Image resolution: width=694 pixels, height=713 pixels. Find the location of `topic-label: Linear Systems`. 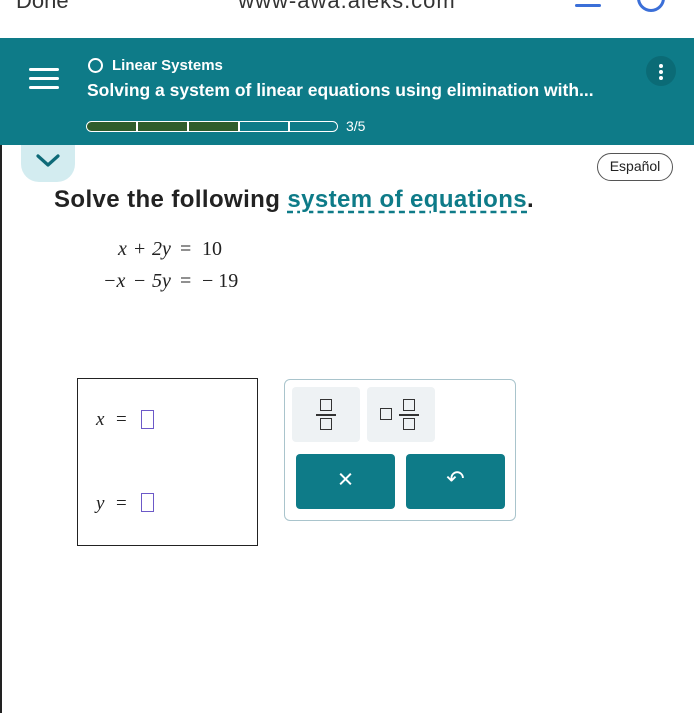

topic-label: Linear Systems is located at coordinates (167, 65).